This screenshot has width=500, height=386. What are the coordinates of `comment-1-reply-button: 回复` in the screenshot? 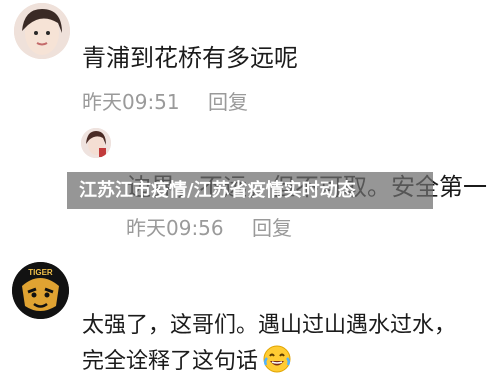 It's located at (228, 102).